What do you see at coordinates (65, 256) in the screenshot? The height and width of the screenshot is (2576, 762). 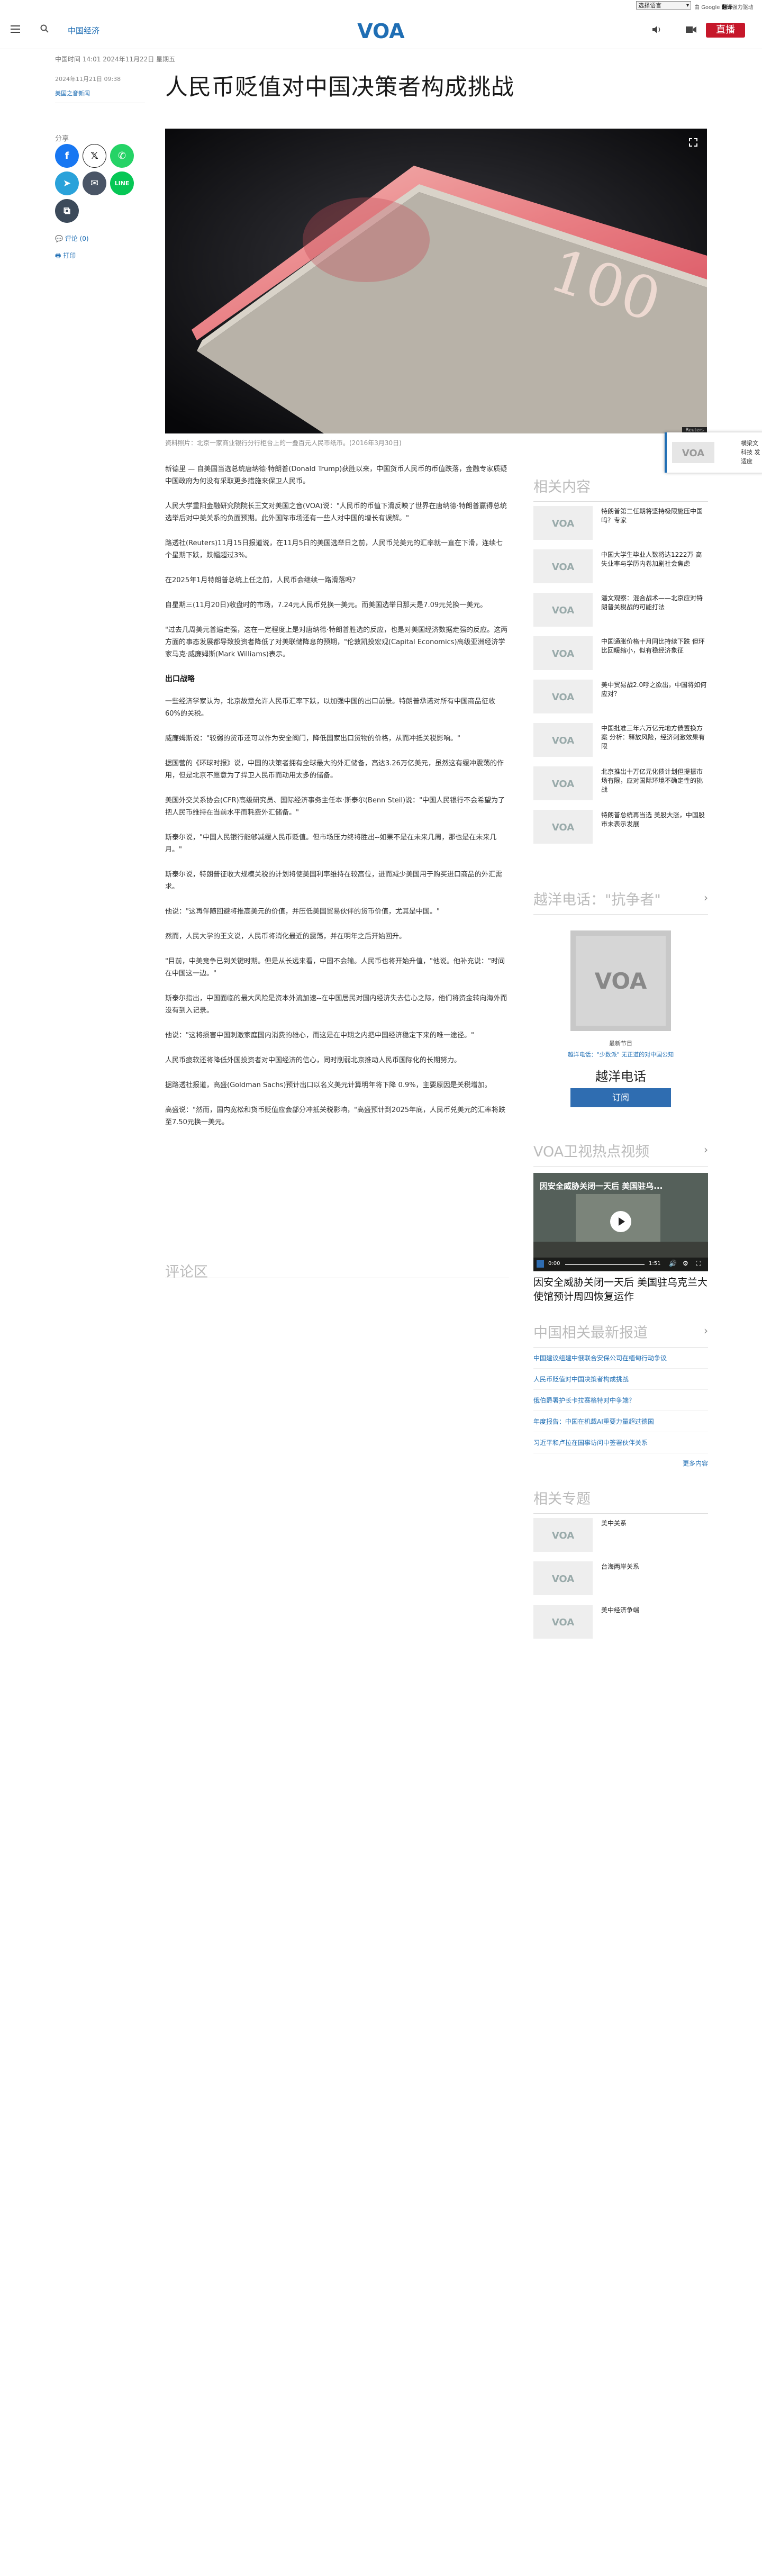 I see `print-link: 🖶 打印` at bounding box center [65, 256].